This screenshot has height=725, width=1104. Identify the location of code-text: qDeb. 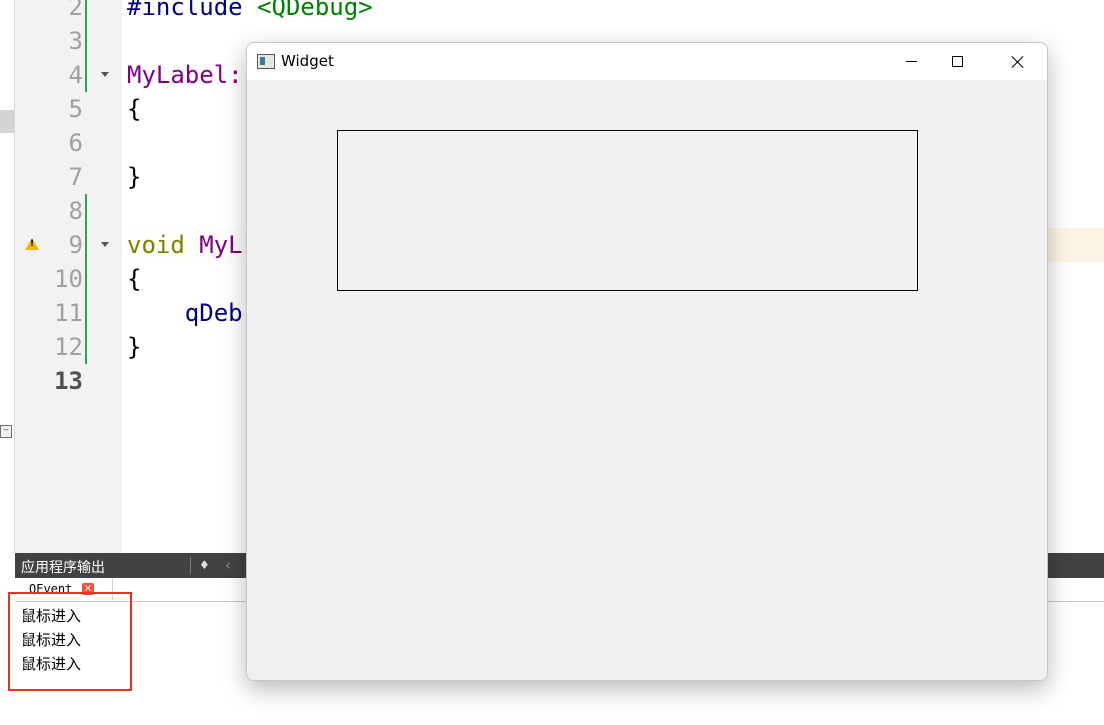
(185, 313).